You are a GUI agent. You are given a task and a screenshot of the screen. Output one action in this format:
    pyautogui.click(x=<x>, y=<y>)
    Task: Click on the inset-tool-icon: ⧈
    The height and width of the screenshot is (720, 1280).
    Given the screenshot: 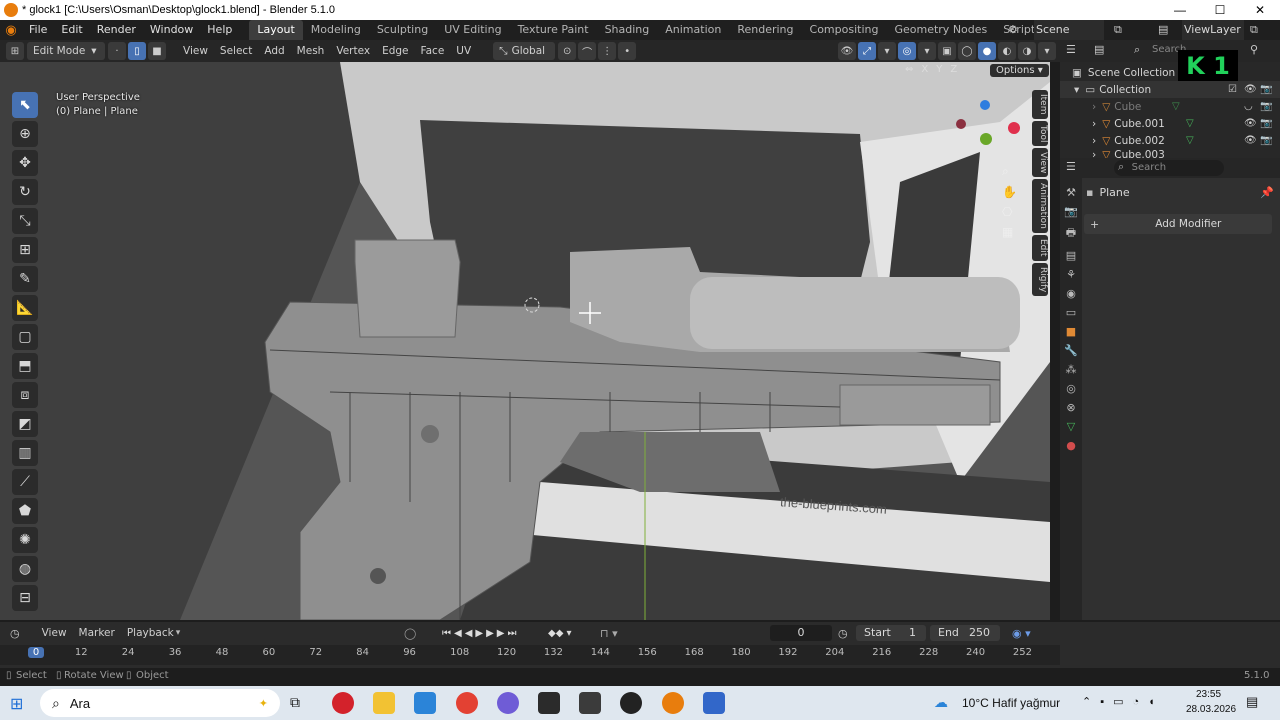 What is the action you would take?
    pyautogui.click(x=25, y=395)
    